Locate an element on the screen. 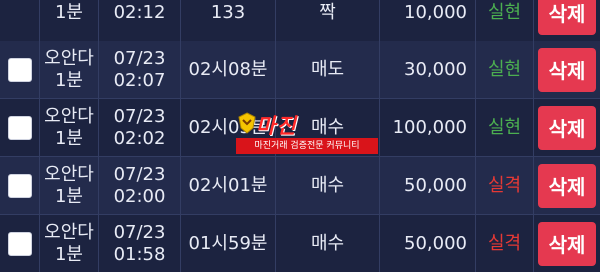 Image resolution: width=600 pixels, height=272 pixels. pick-cell: 짝 is located at coordinates (328, 20).